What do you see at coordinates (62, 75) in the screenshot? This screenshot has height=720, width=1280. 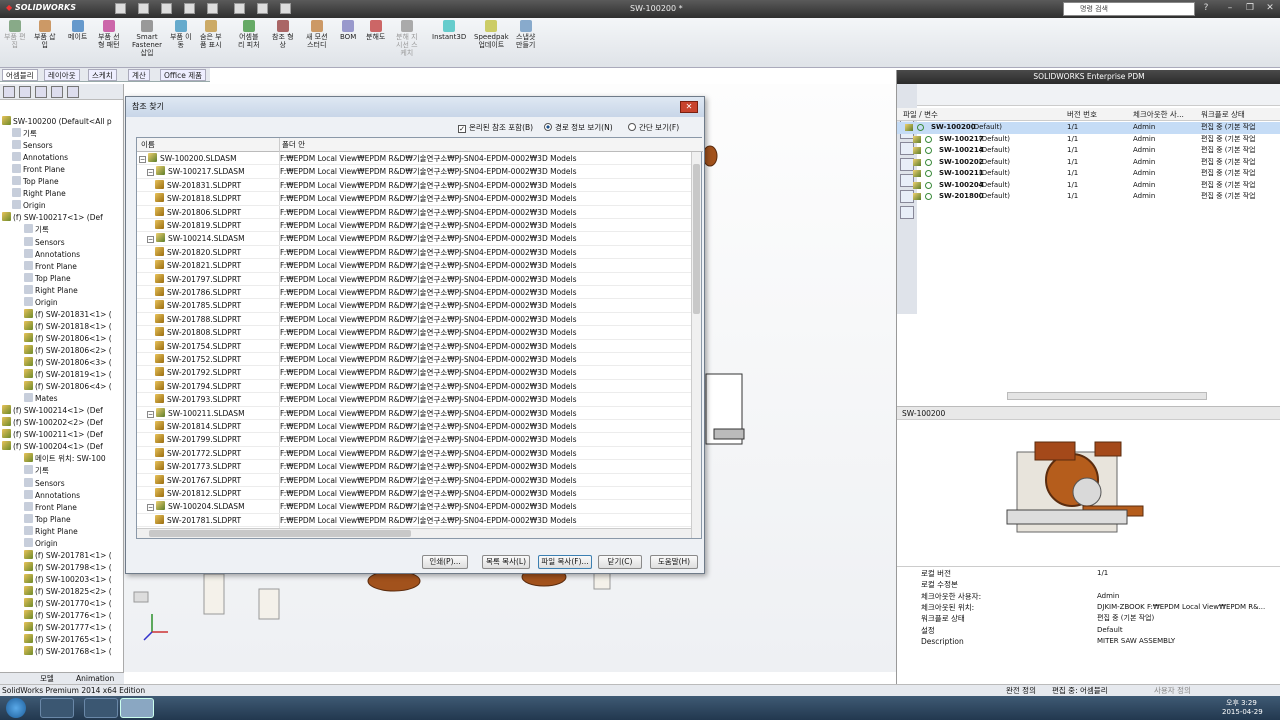 I see `cmd-tab: 레이아웃` at bounding box center [62, 75].